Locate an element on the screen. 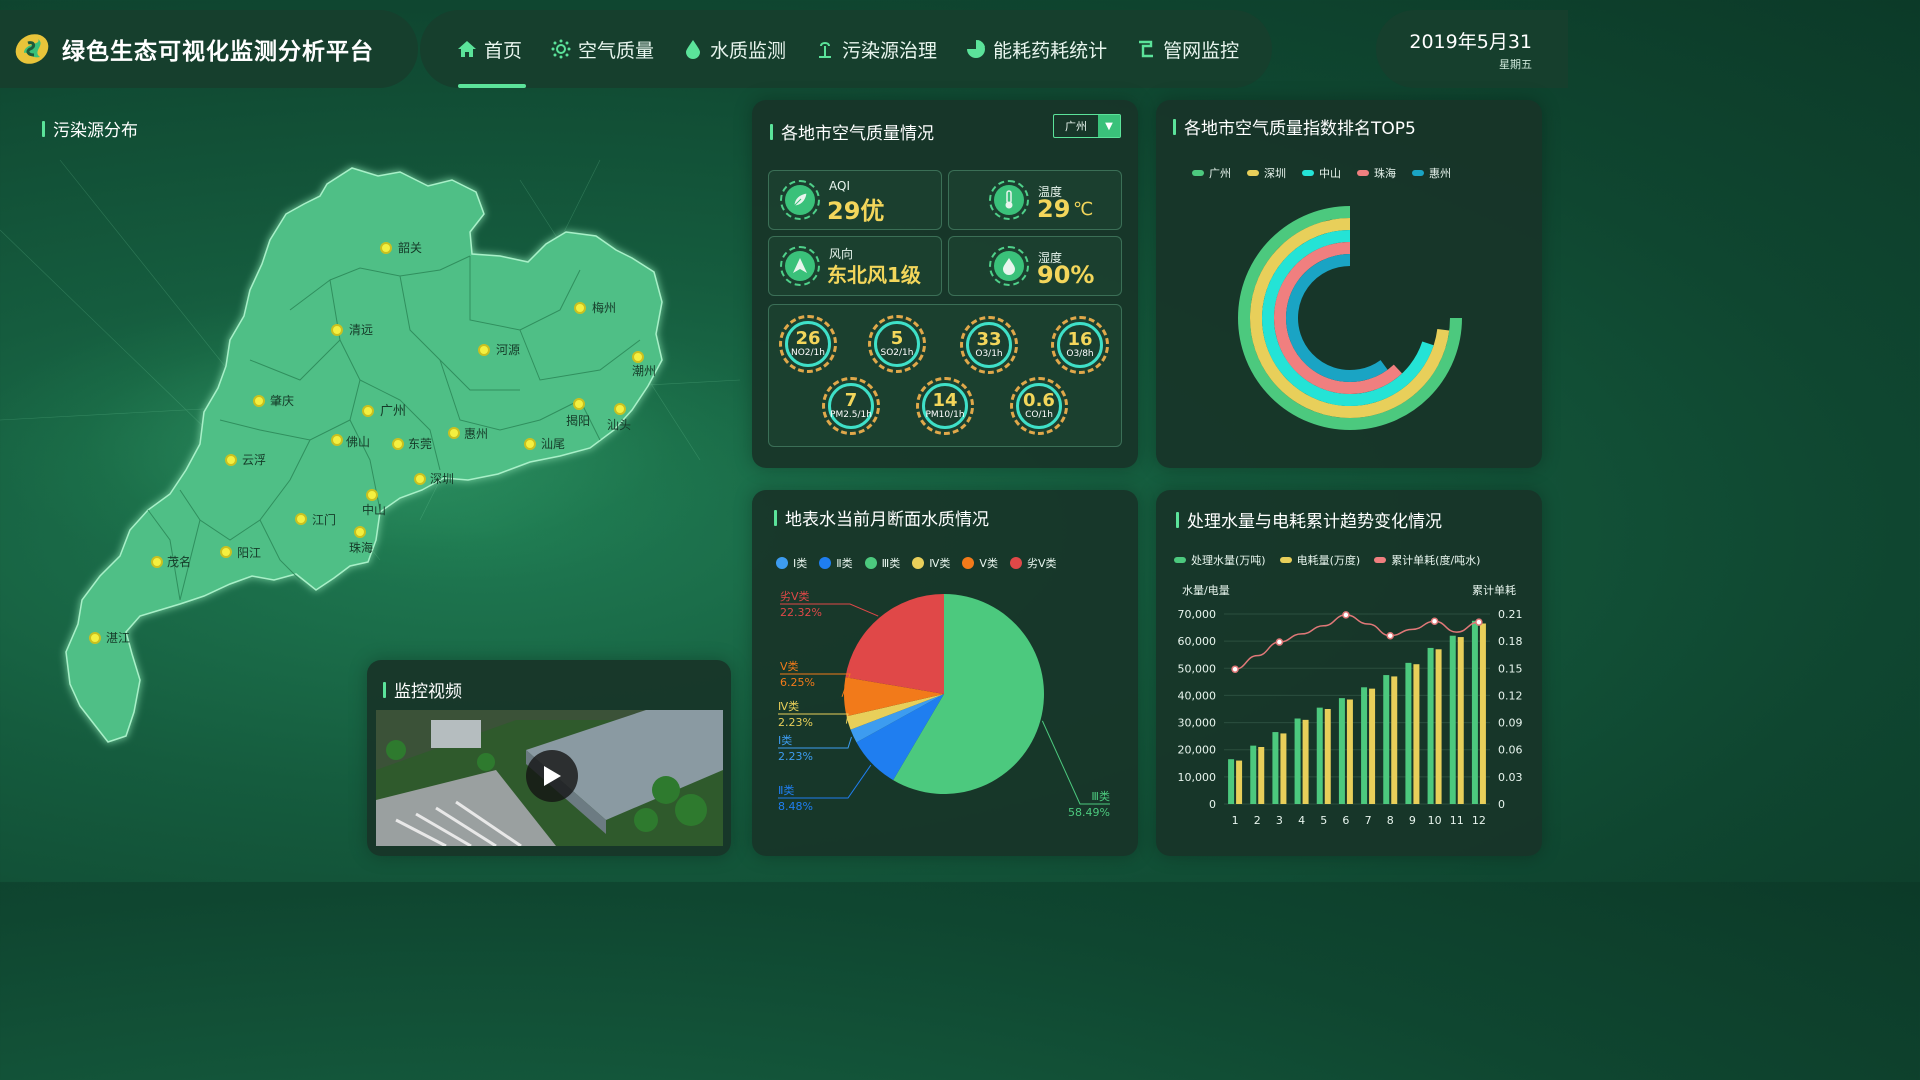 The height and width of the screenshot is (1080, 1920). pollutant-value: 7 is located at coordinates (851, 400).